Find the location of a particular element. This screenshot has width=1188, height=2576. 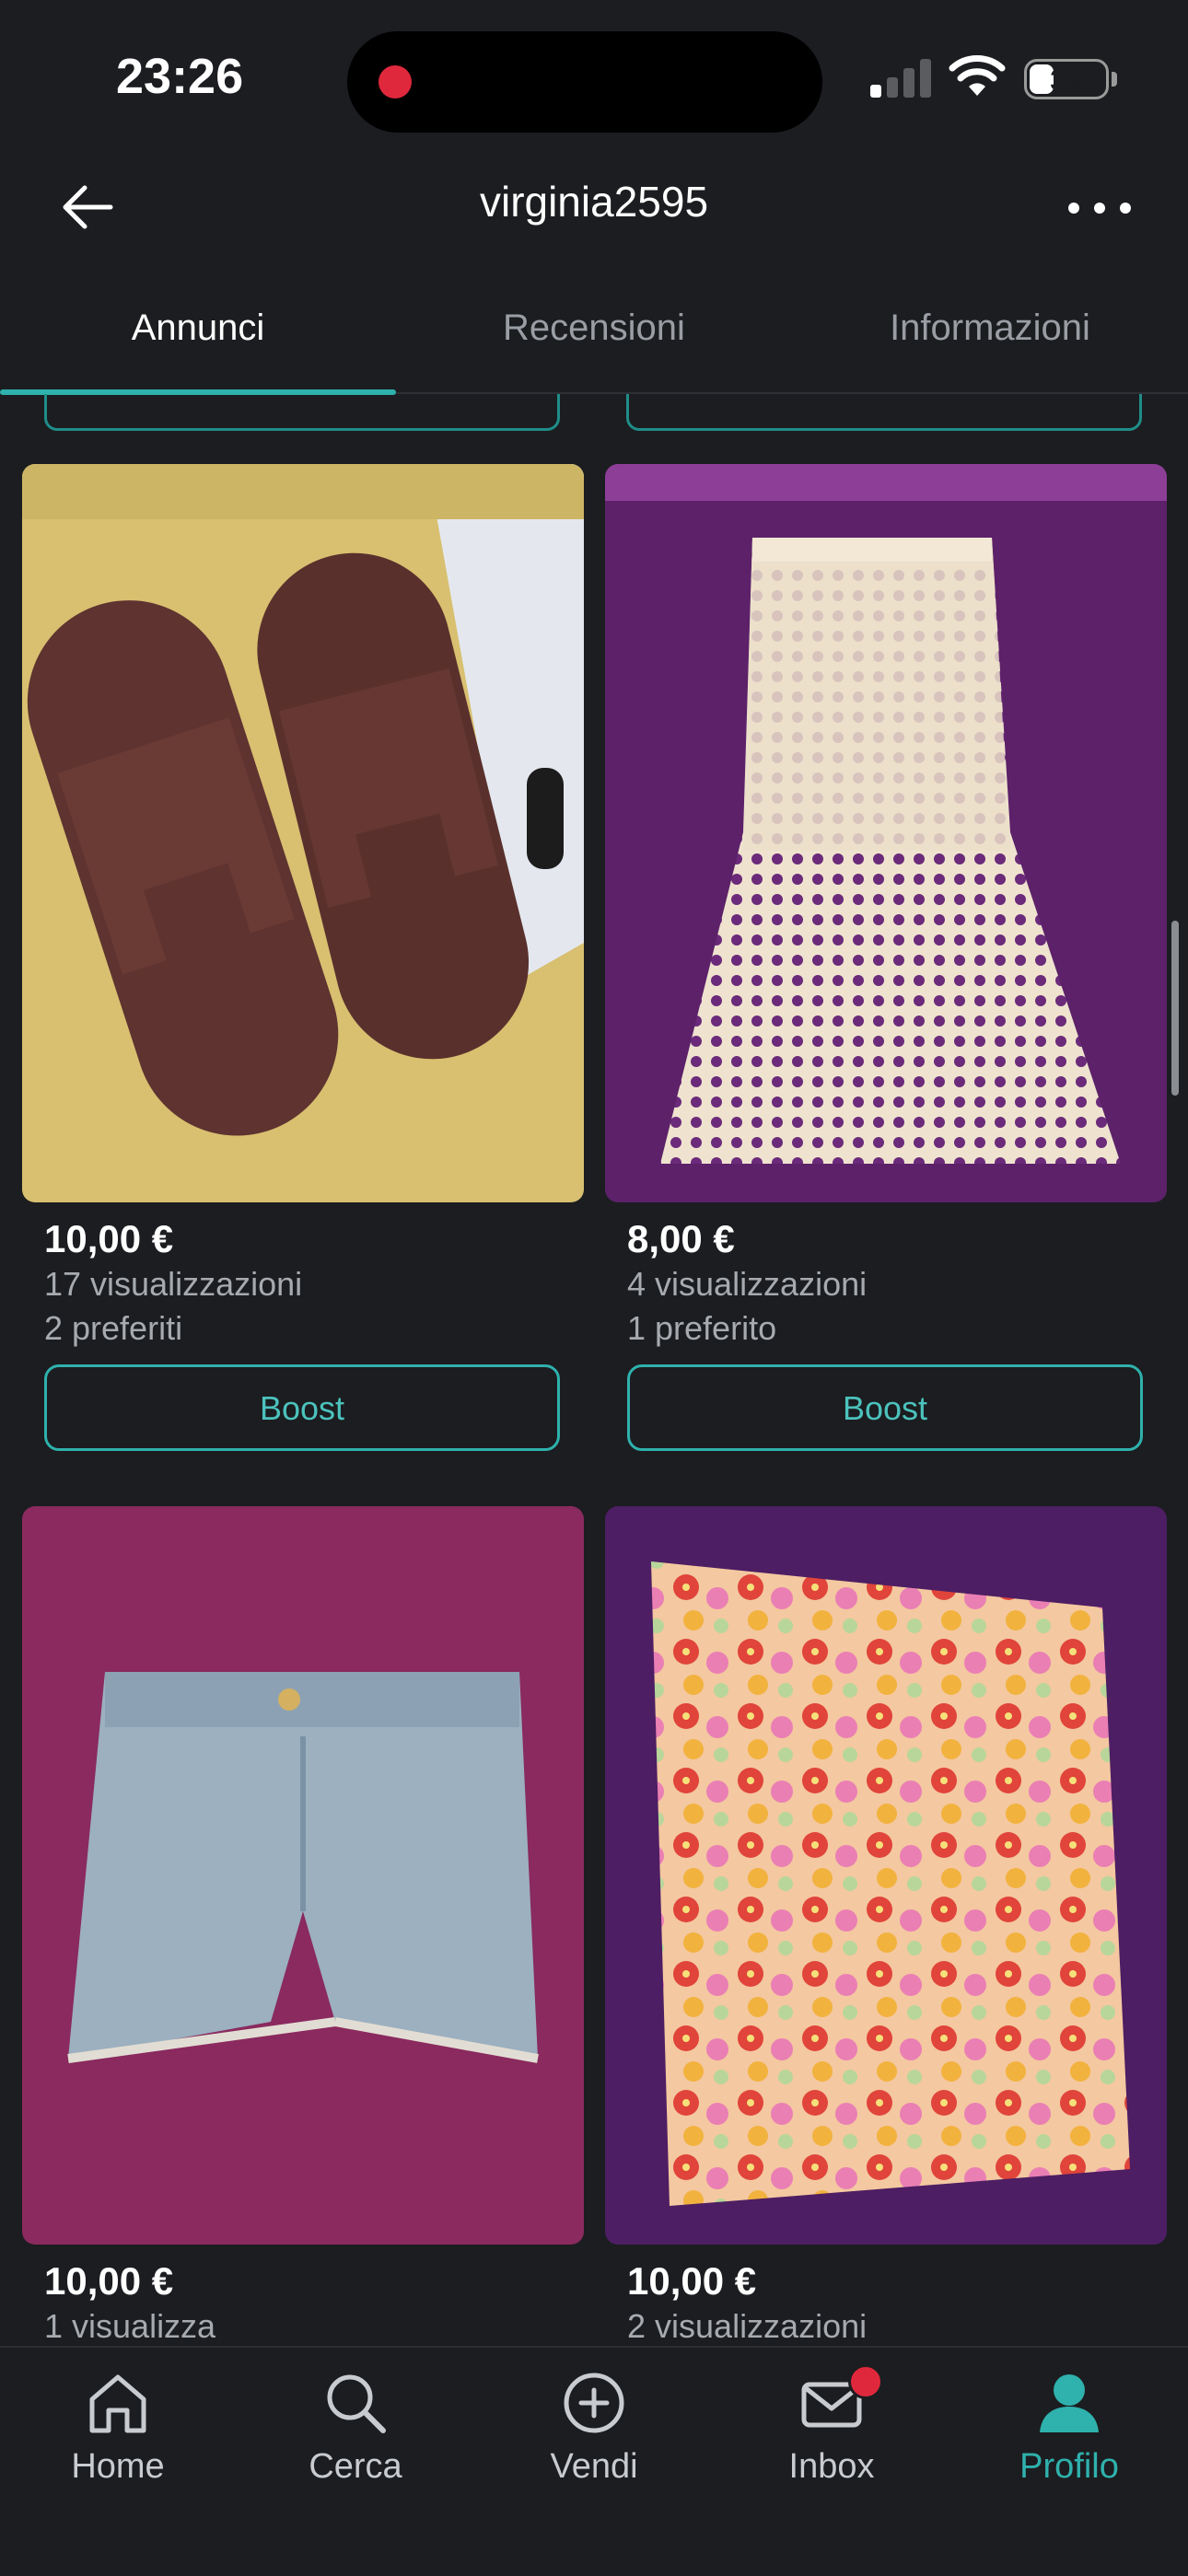

listing-price: 8,00 € is located at coordinates (681, 1238).